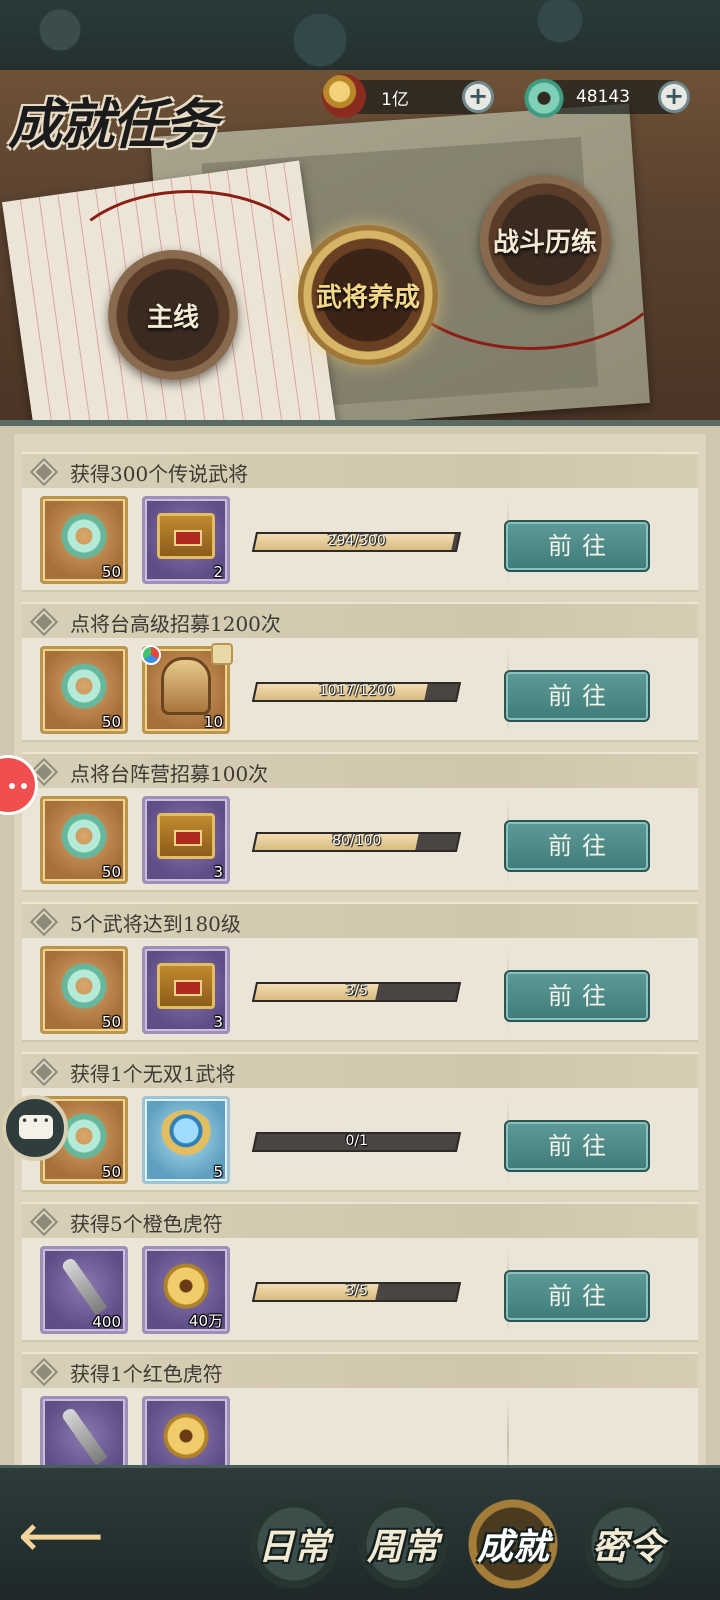  I want to click on progress-bar: 0/1, so click(356, 1142).